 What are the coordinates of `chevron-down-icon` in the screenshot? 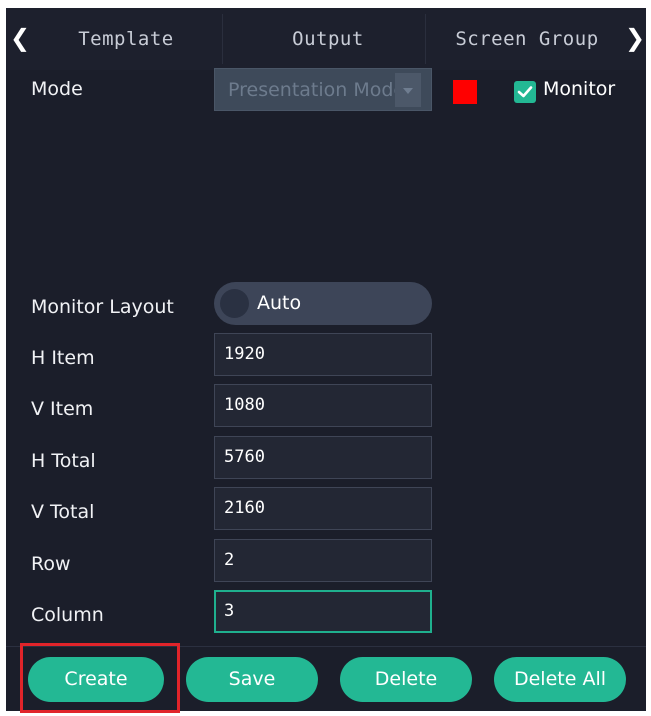 It's located at (408, 90).